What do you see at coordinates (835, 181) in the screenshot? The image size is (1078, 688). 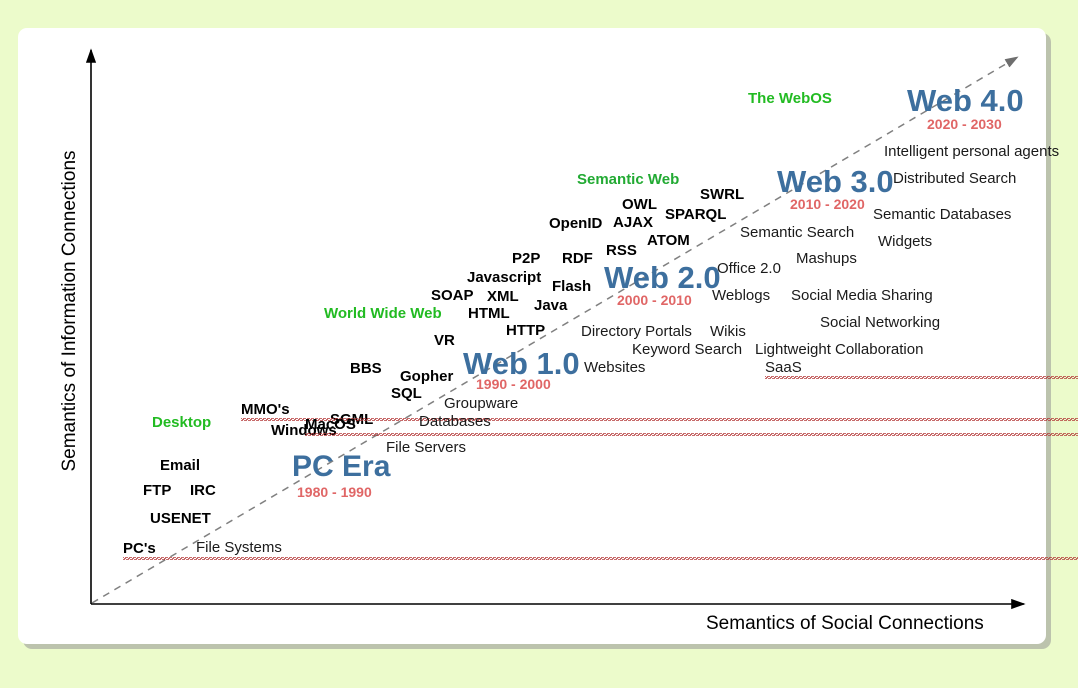 I see `era-title-web-3: Web 3.0` at bounding box center [835, 181].